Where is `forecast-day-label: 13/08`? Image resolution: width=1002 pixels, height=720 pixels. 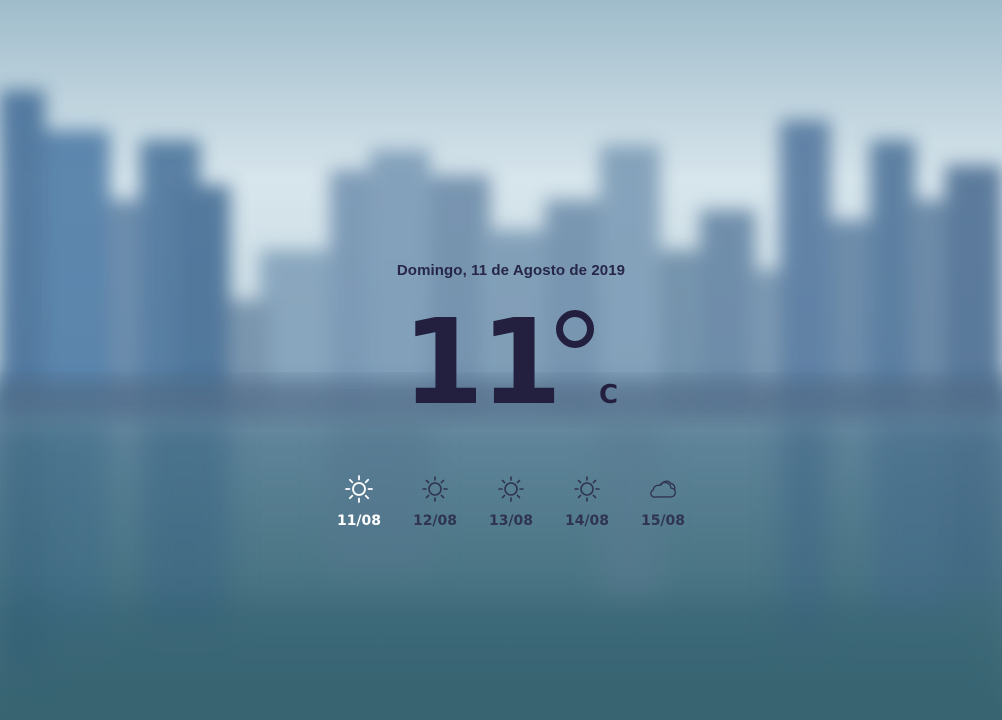
forecast-day-label: 13/08 is located at coordinates (511, 521).